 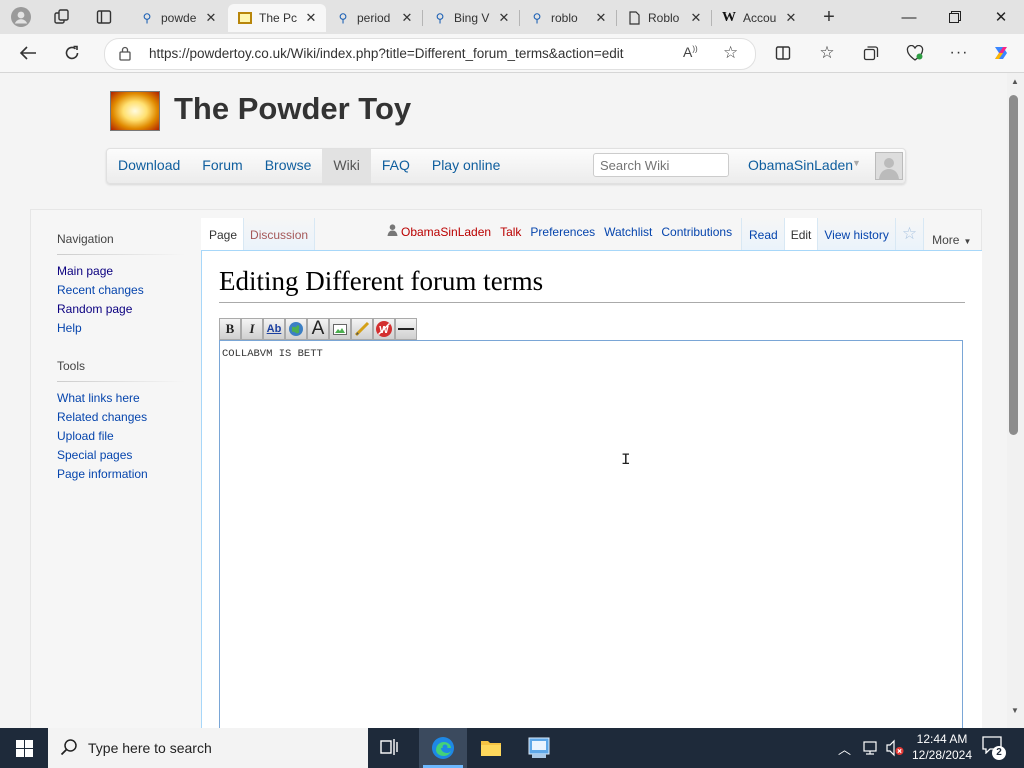 What do you see at coordinates (28, 53) in the screenshot?
I see `back-icon` at bounding box center [28, 53].